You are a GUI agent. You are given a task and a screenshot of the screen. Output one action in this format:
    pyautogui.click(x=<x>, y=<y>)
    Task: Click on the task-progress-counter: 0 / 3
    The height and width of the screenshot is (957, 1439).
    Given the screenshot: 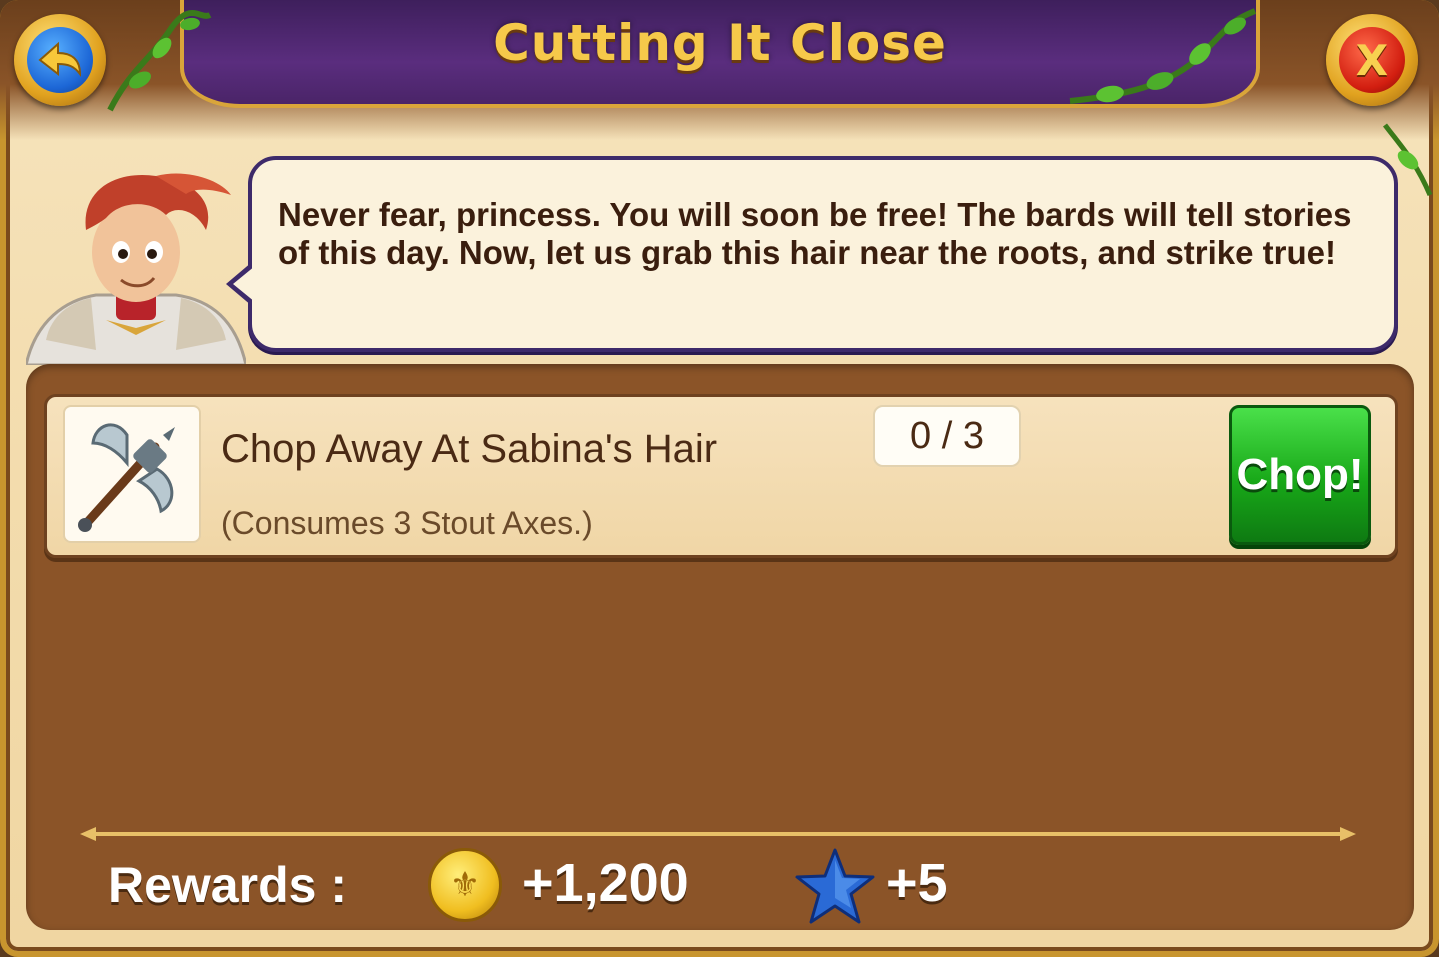 What is the action you would take?
    pyautogui.click(x=947, y=436)
    